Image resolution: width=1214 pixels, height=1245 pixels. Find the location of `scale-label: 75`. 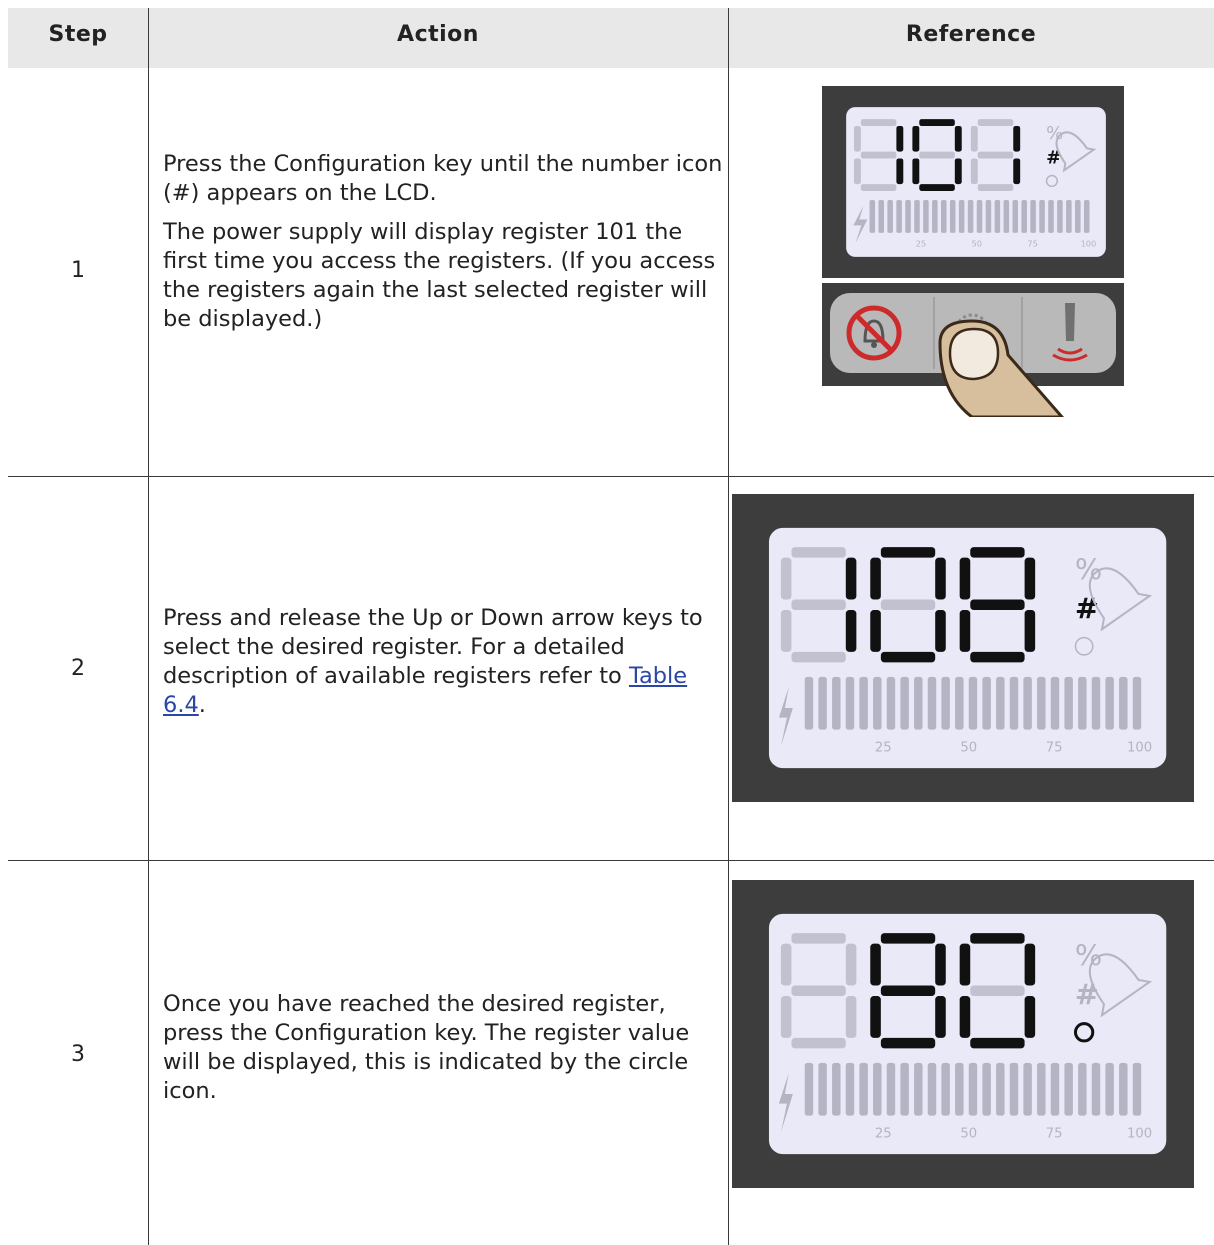

scale-label: 75 is located at coordinates (1032, 243).